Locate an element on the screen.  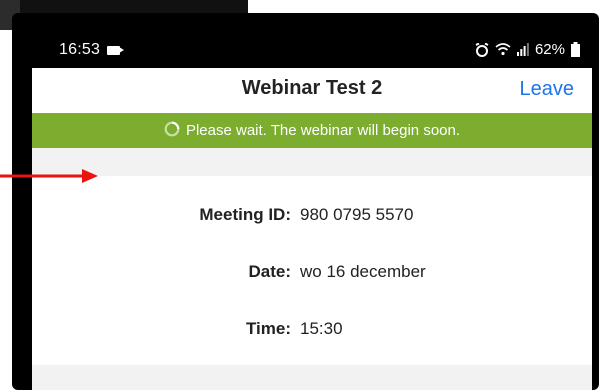
signal-icon is located at coordinates (522, 49).